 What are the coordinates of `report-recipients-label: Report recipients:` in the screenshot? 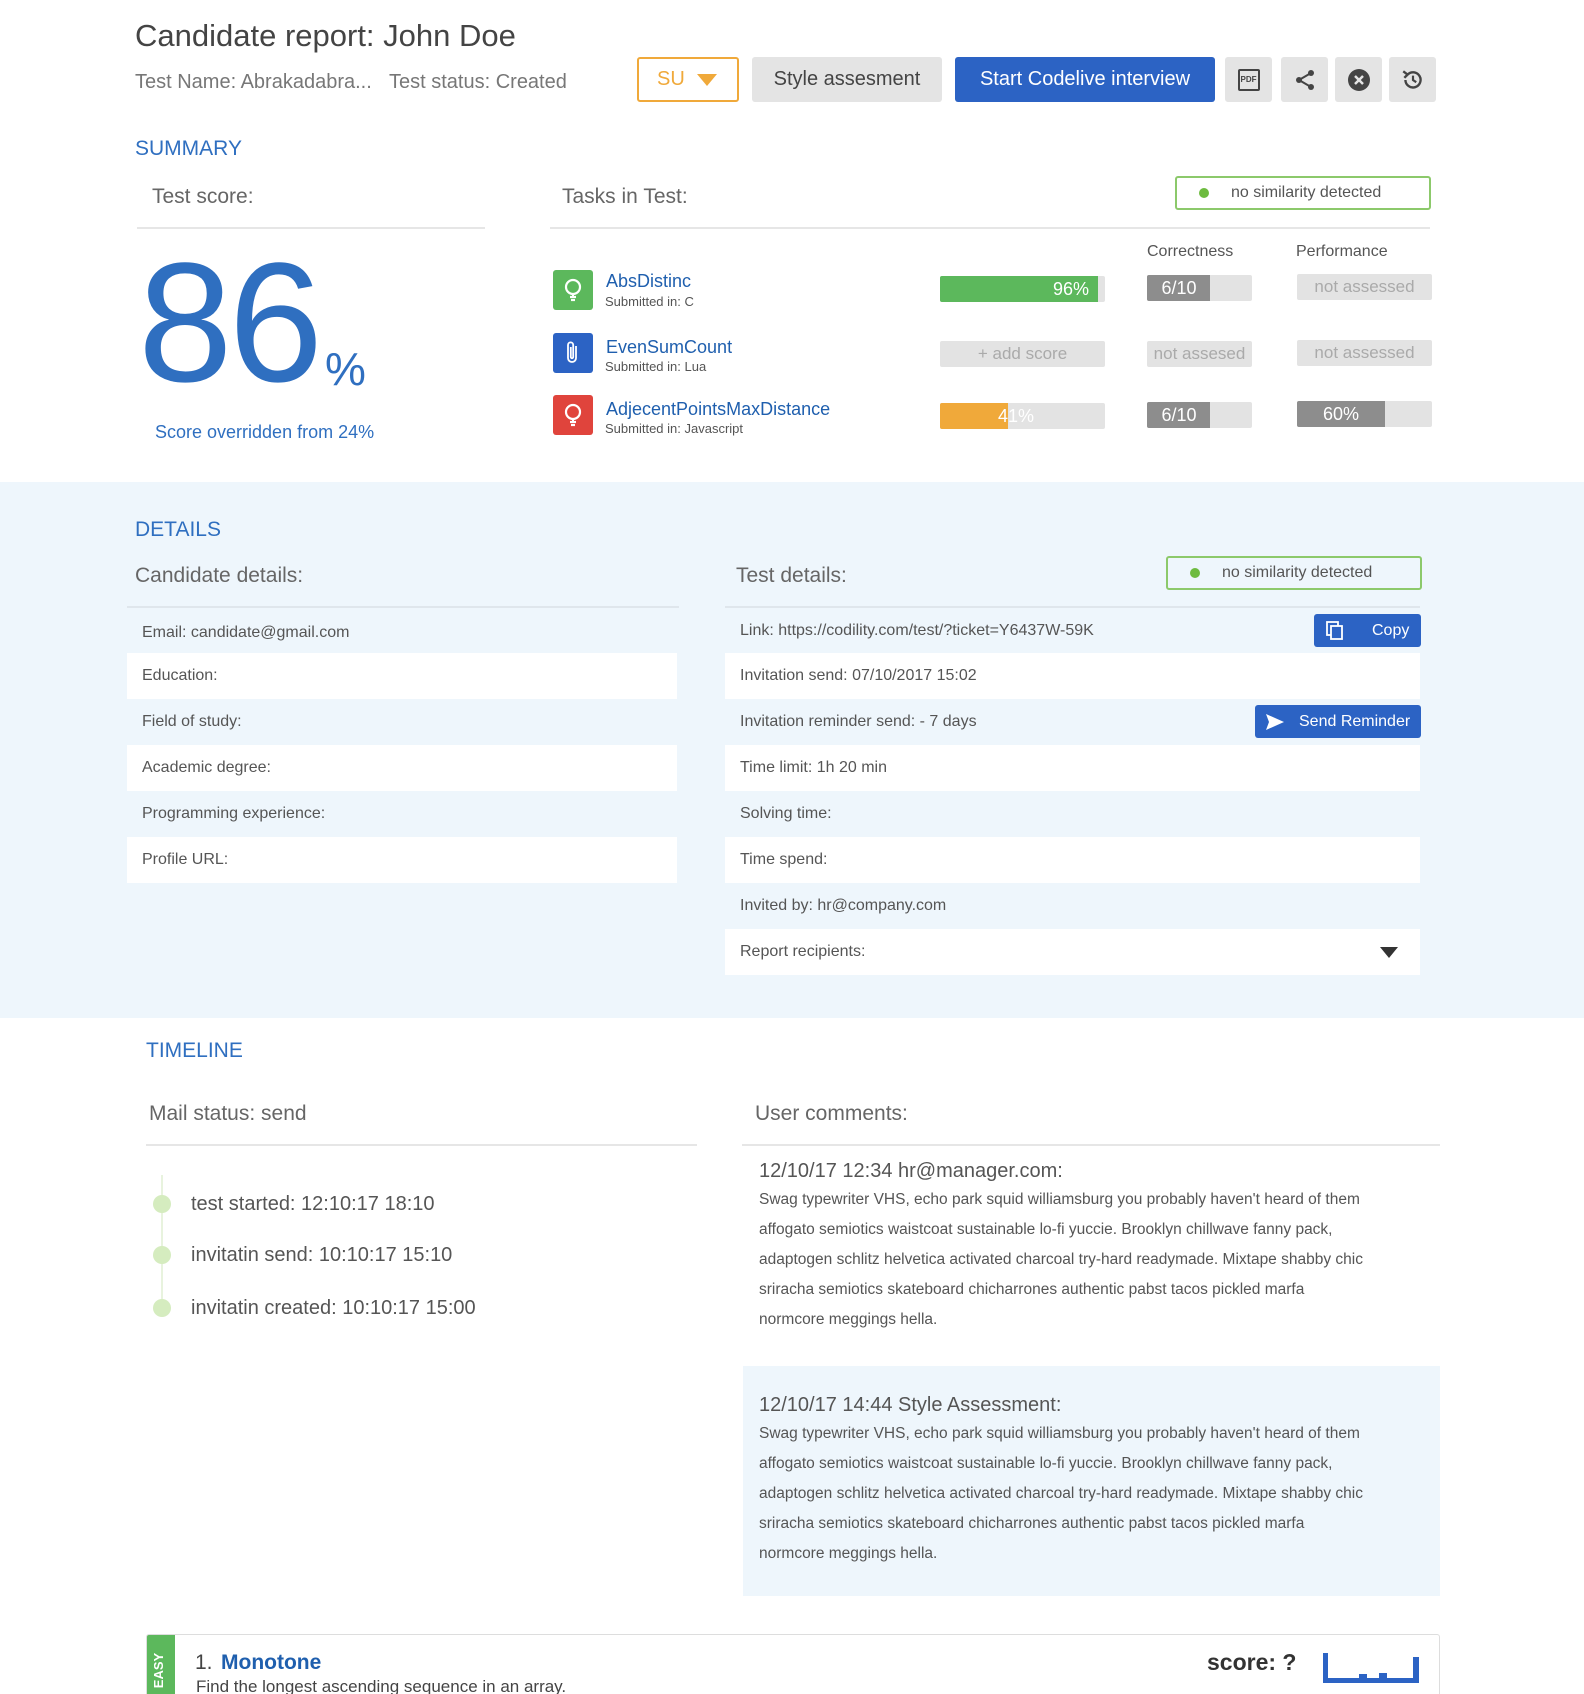 It's located at (803, 951).